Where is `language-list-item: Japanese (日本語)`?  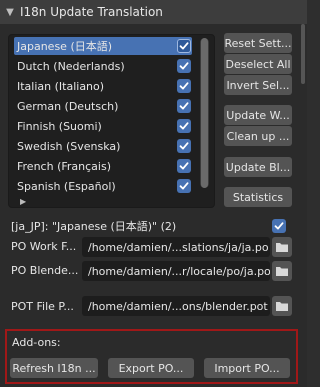
language-list-item: Japanese (日本語) is located at coordinates (103, 46).